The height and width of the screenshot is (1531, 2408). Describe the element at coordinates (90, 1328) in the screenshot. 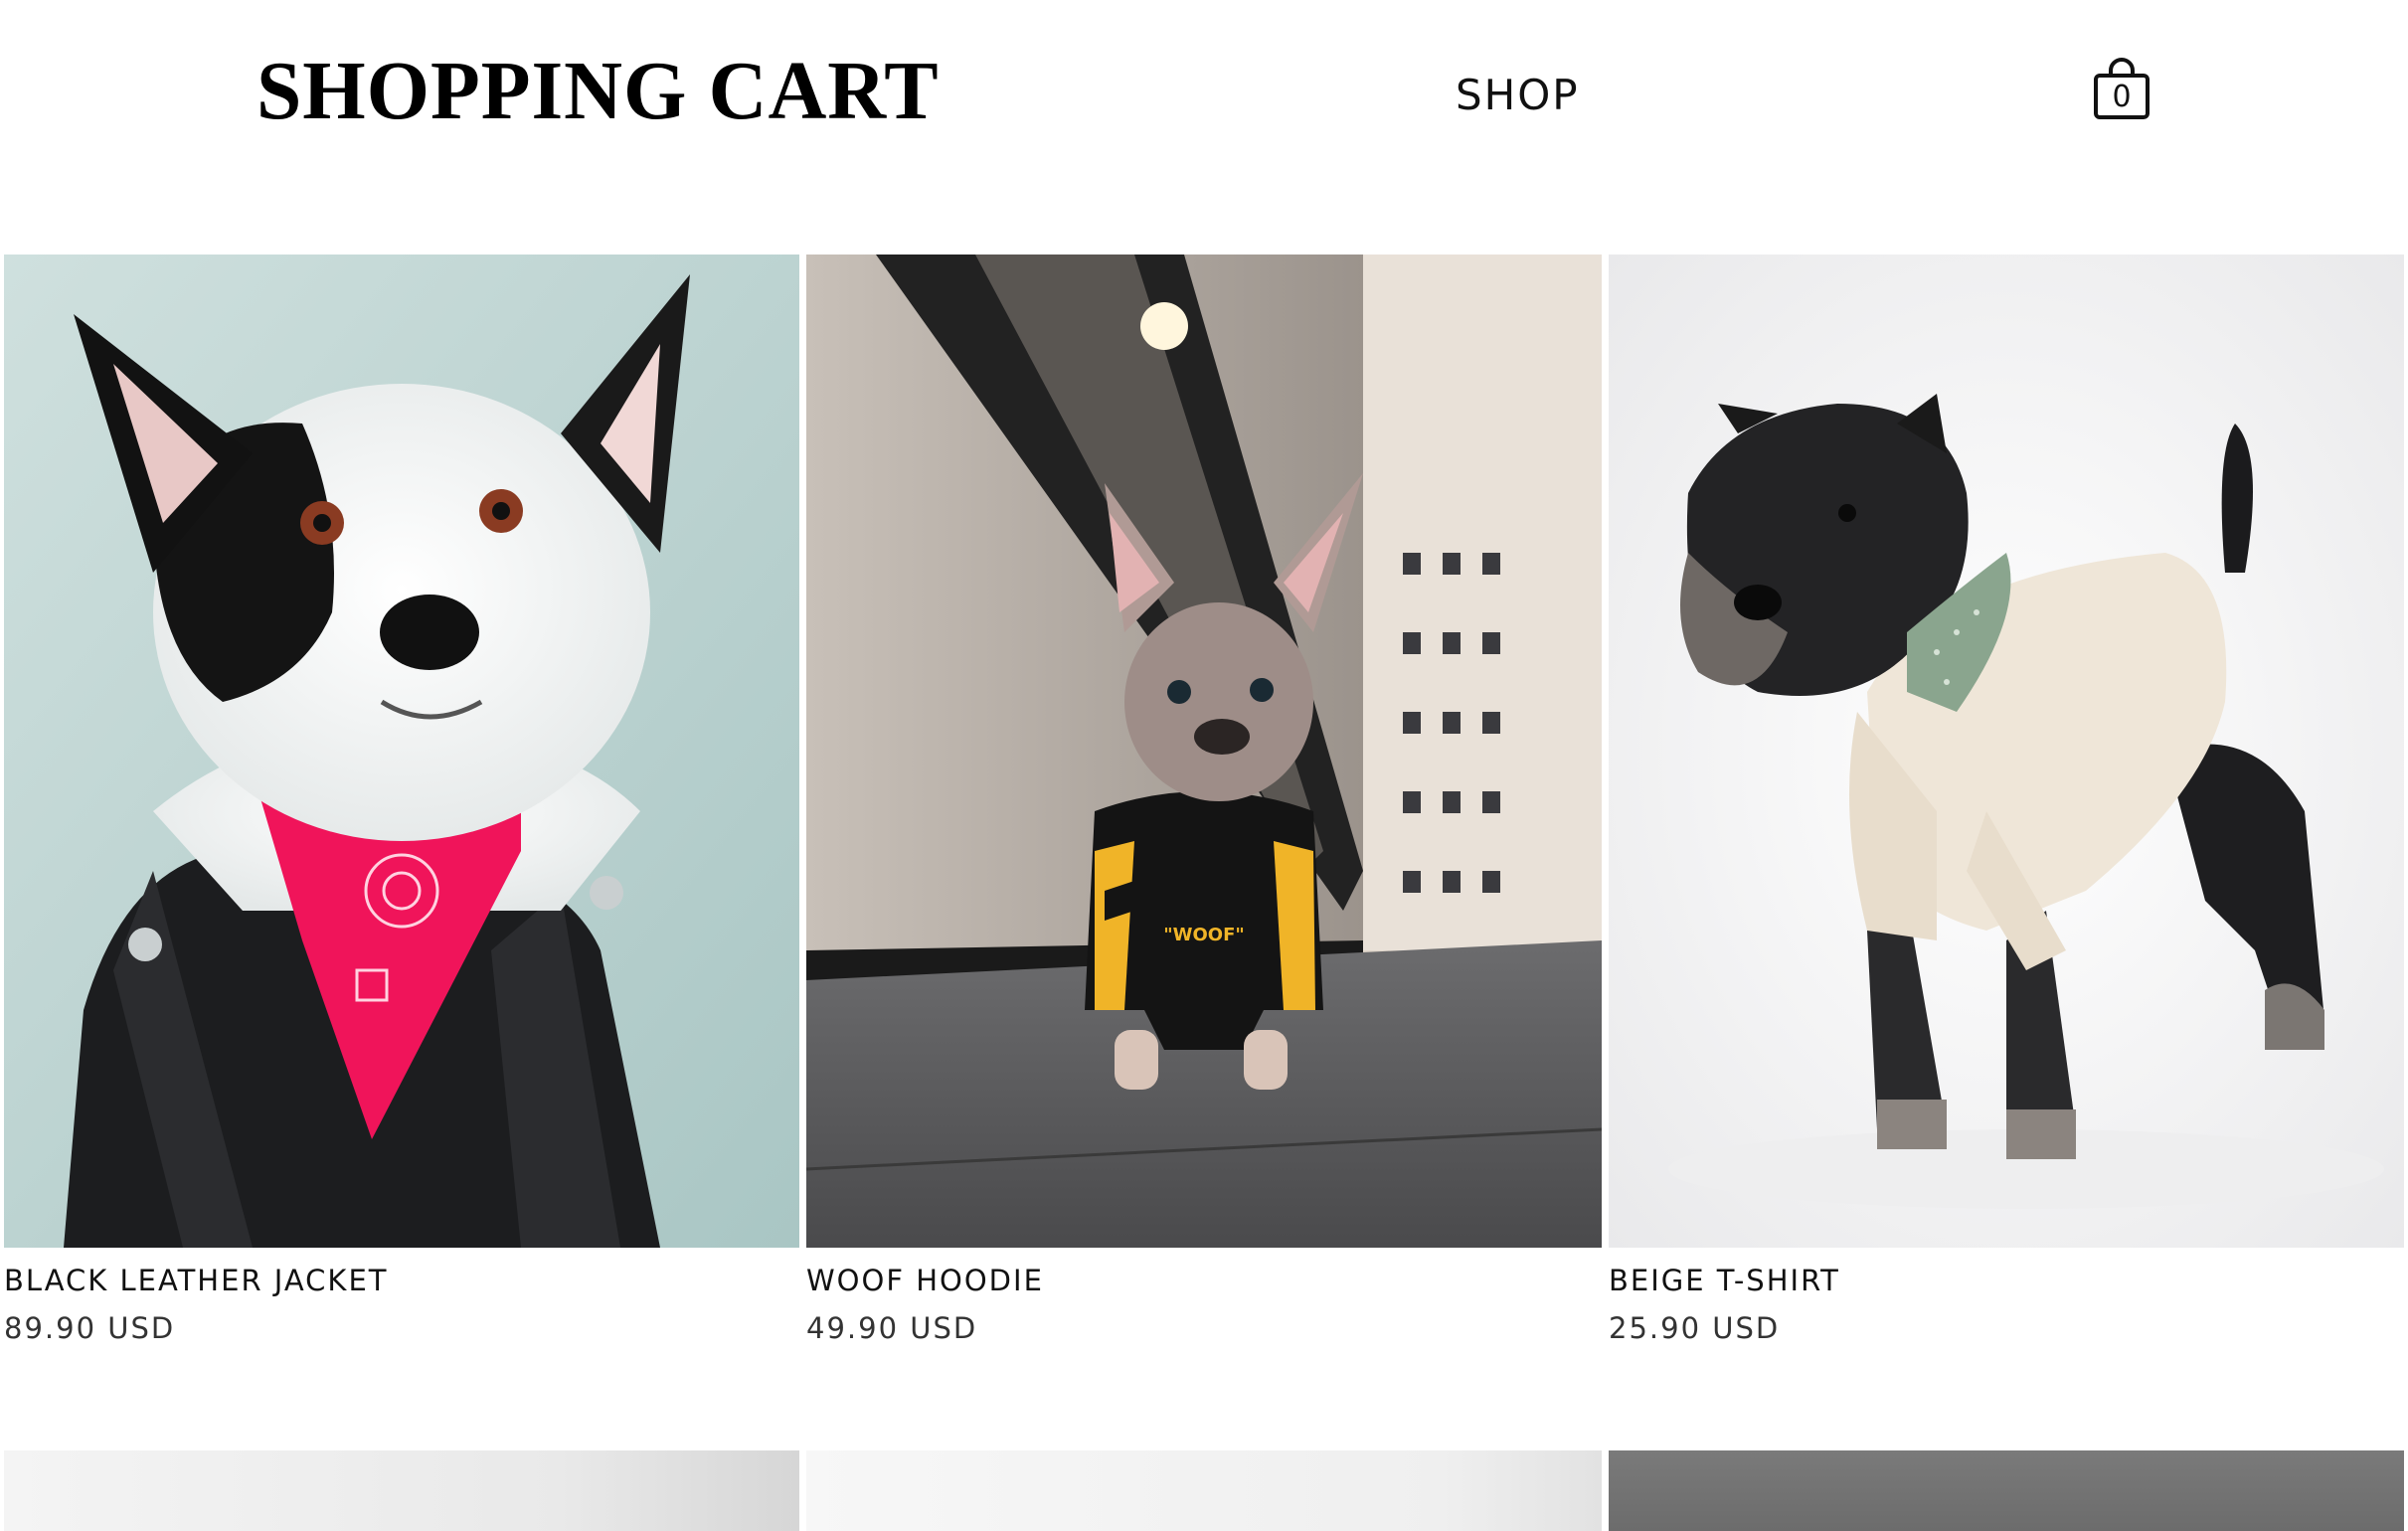

I see `product-price: 89.90 USD` at that location.